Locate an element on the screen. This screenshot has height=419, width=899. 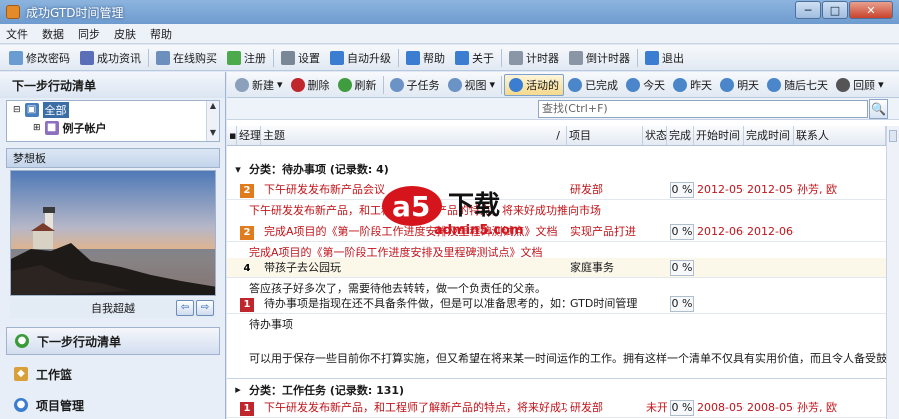
menu-data: 数据 is located at coordinates (53, 34).